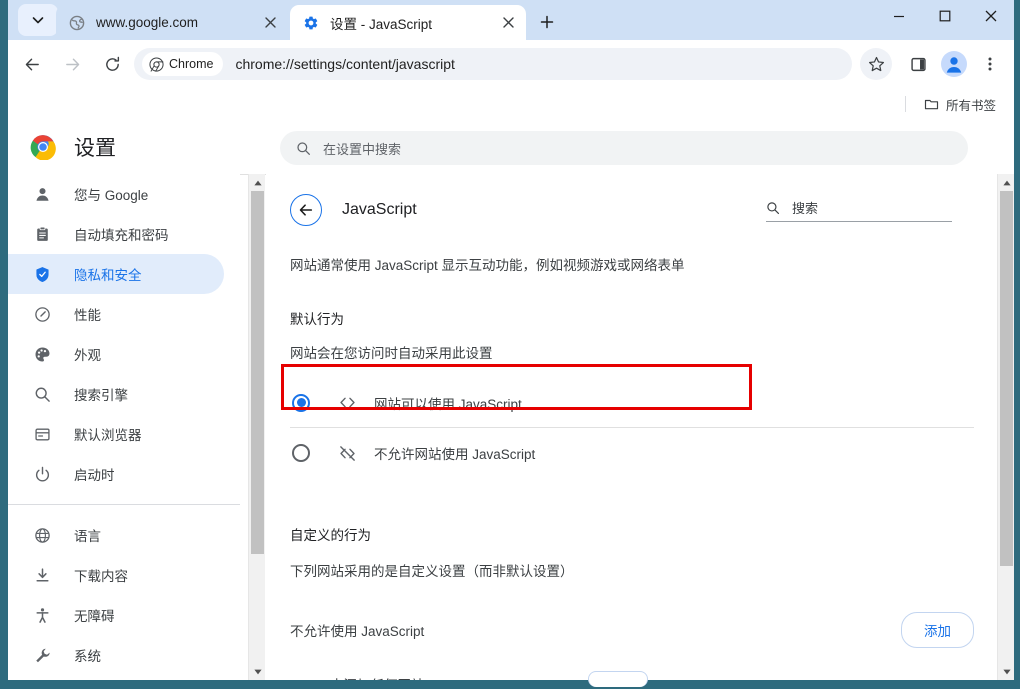 The width and height of the screenshot is (1020, 689). I want to click on sidebar-item-label: 下载内容, so click(101, 576).